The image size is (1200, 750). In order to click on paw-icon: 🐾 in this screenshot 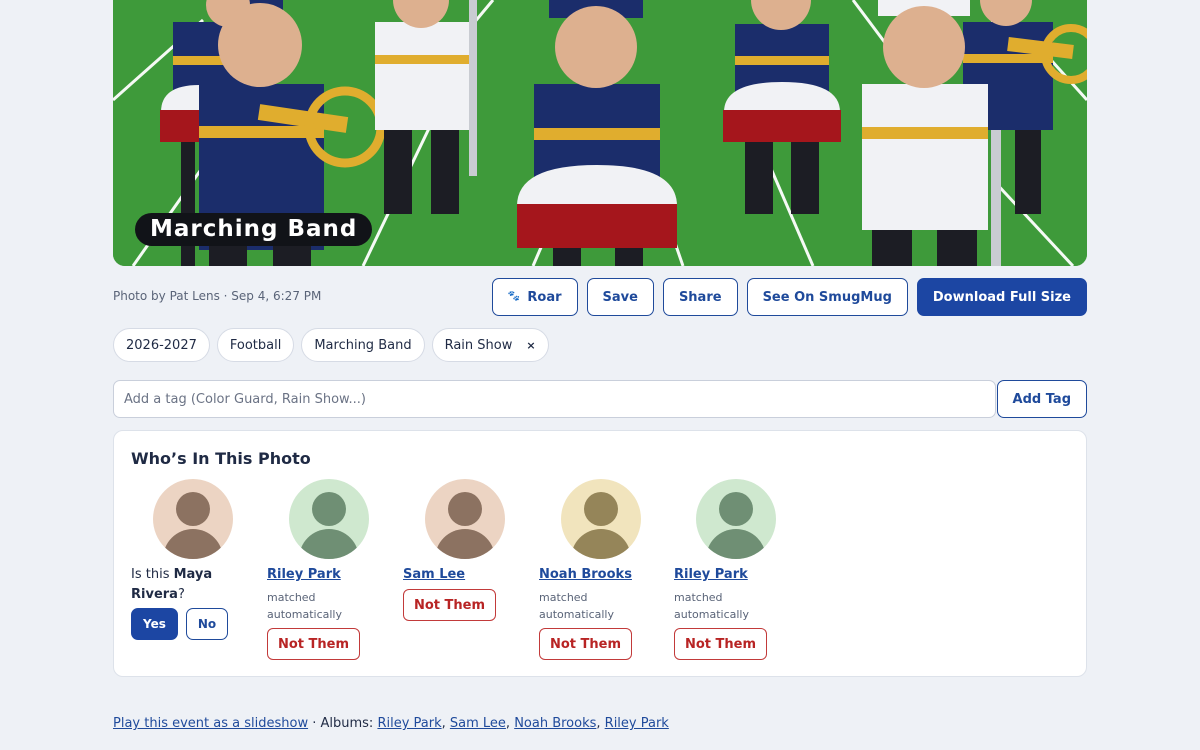, I will do `click(514, 296)`.